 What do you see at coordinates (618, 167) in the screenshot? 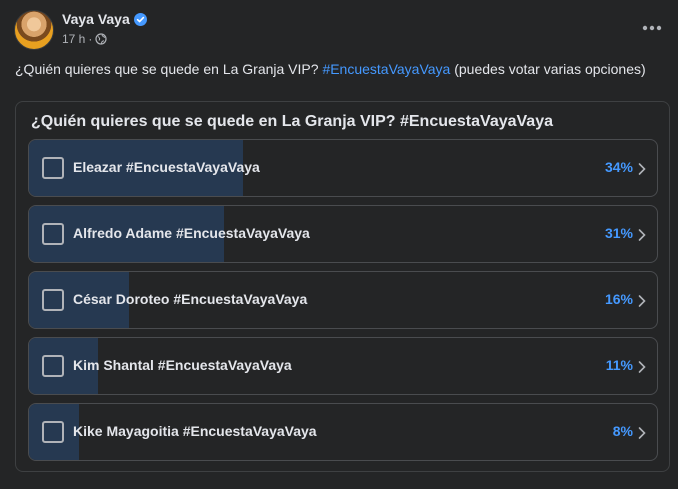
I see `poll-option-percent: 34%` at bounding box center [618, 167].